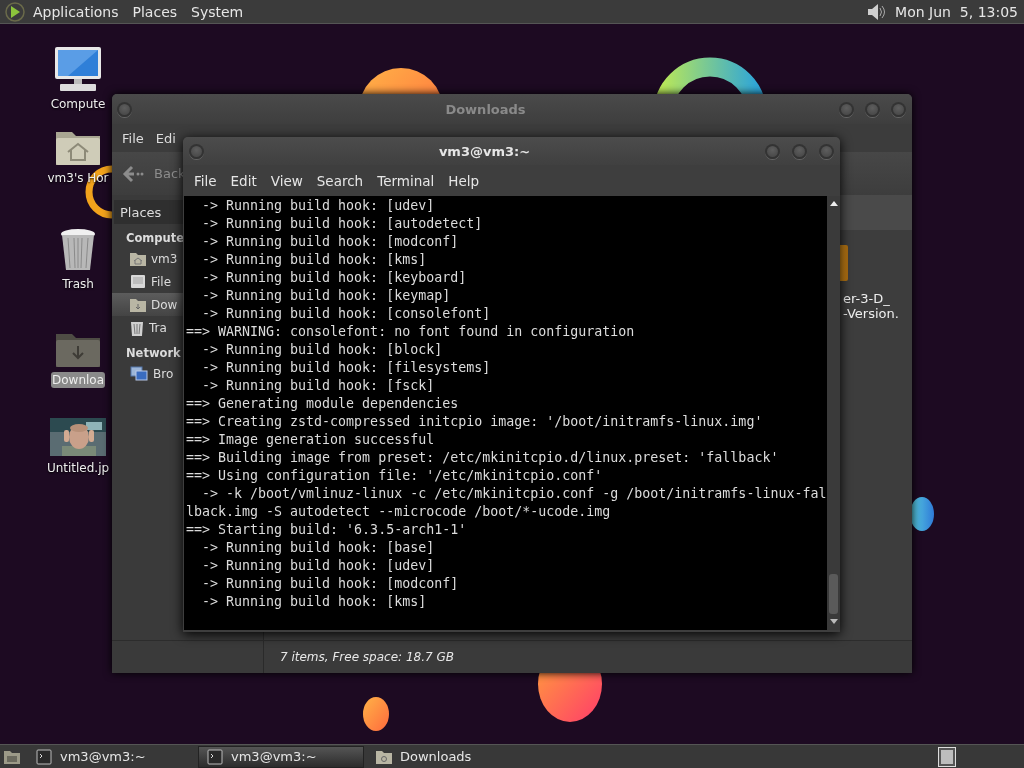 Image resolution: width=1024 pixels, height=768 pixels. Describe the element at coordinates (133, 173) in the screenshot. I see `back-arrow-icon` at that location.